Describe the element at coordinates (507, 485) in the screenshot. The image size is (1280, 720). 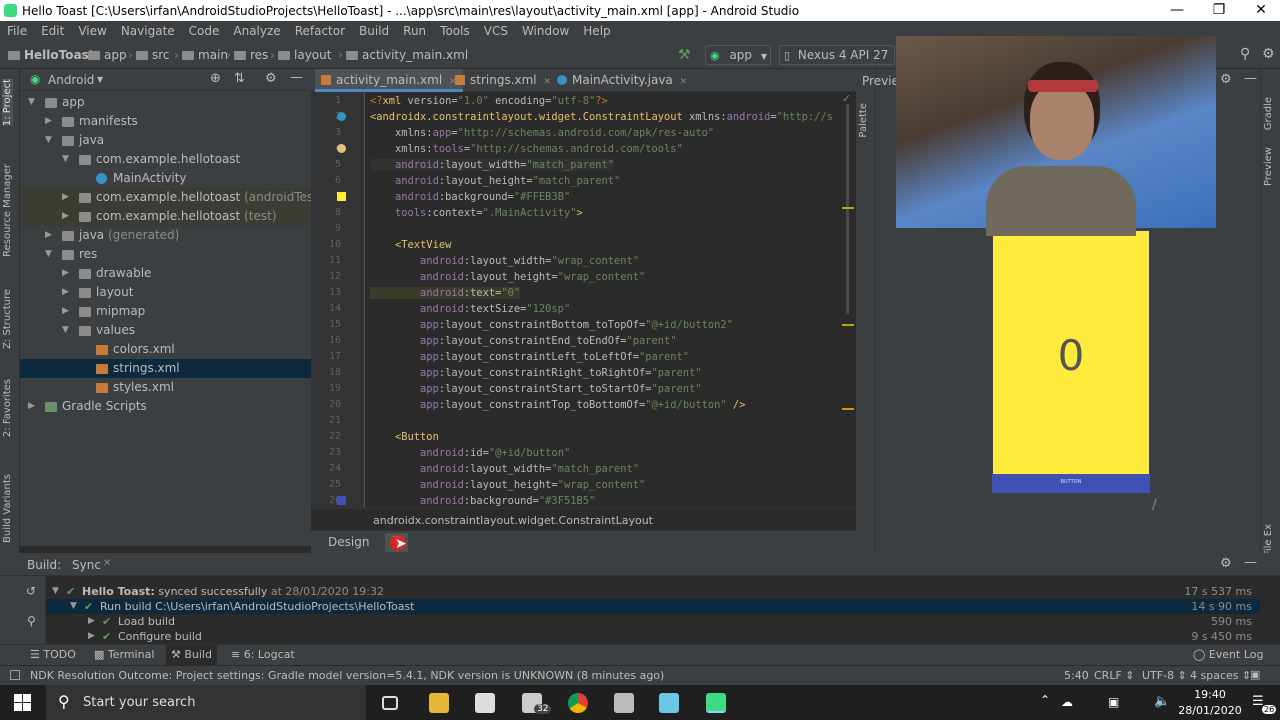
I see `code-line: android:layout_height="wrap_content"` at that location.